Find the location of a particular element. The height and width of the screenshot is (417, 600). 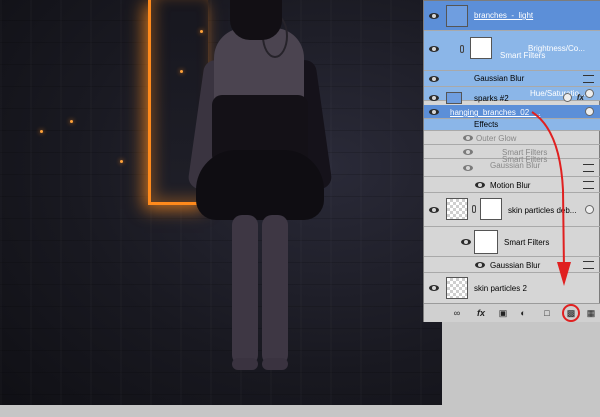

annotation-circle is located at coordinates (571, 313).